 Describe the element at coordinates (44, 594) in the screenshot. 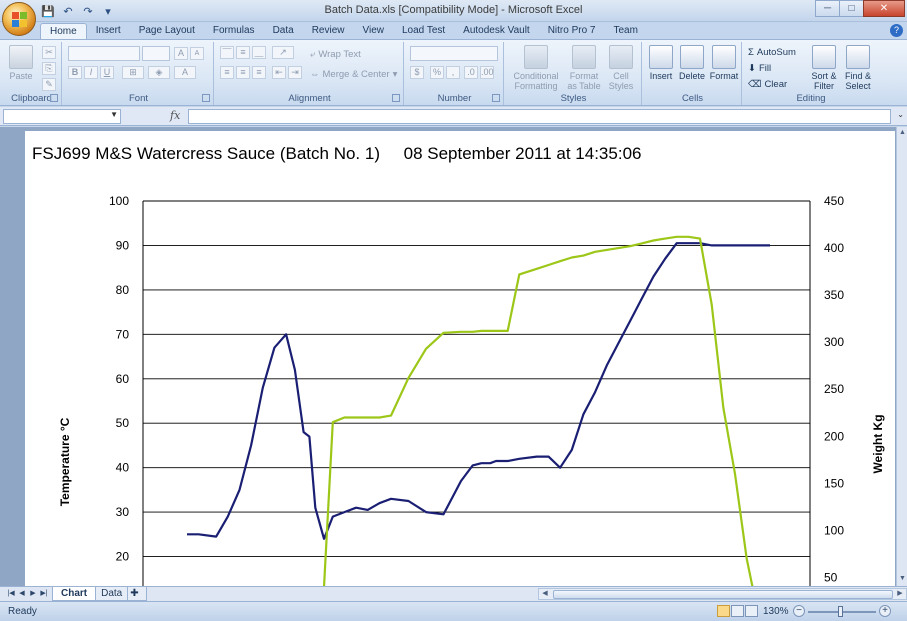

I see `last-sheet-icon: ▶|` at that location.